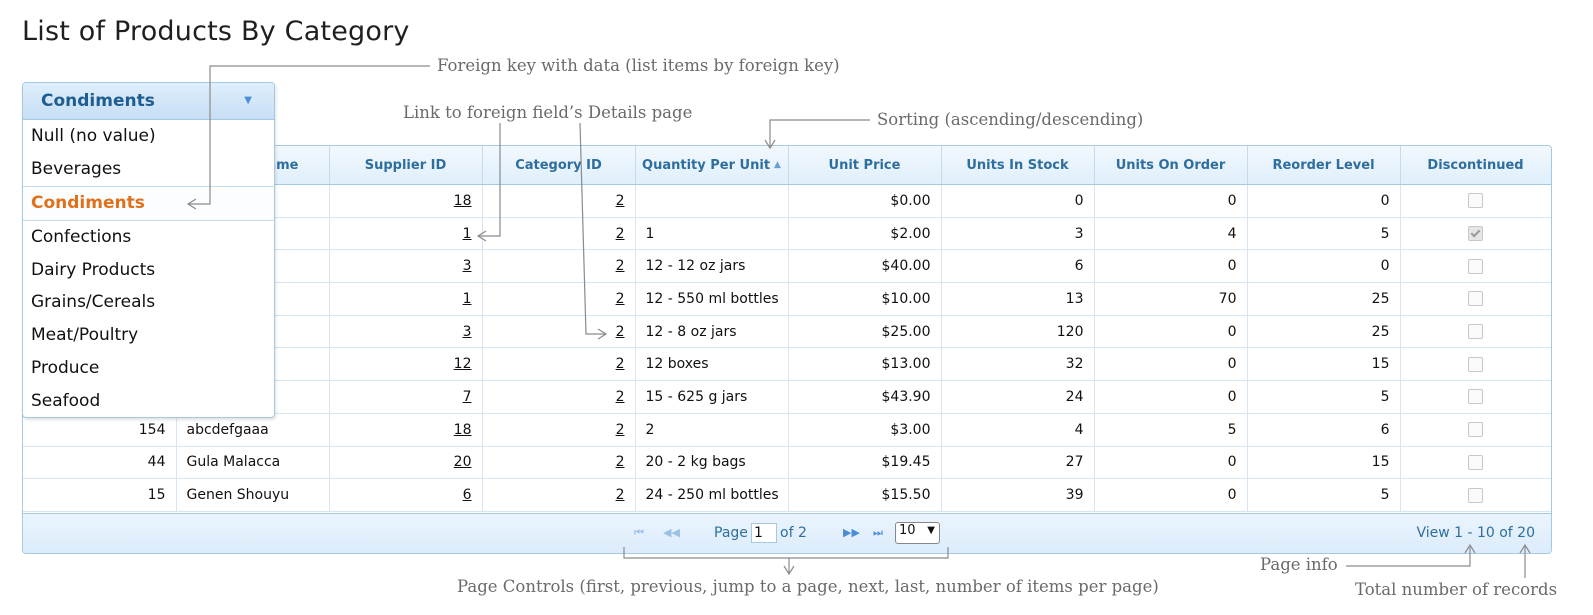 Image resolution: width=1593 pixels, height=615 pixels. I want to click on cell-quantity-per-unit: 1, so click(712, 234).